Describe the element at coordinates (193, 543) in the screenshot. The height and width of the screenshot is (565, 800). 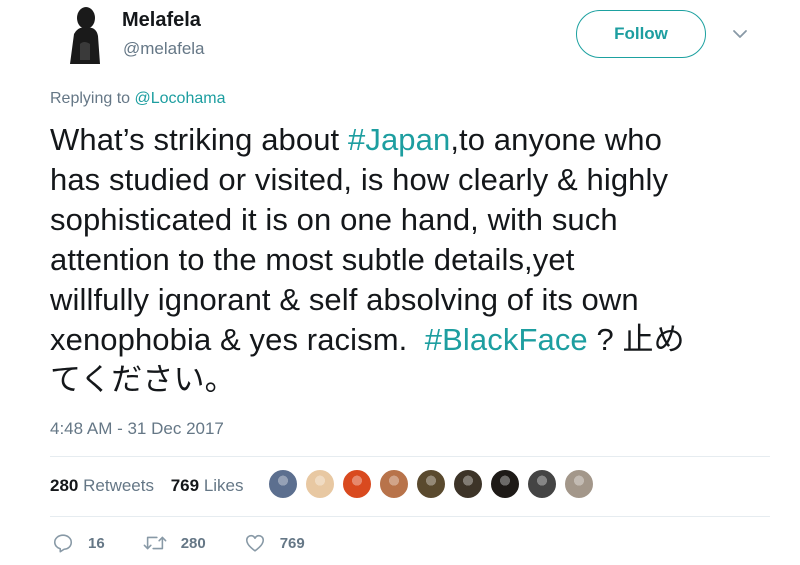
I see `retweet-count: 280` at that location.